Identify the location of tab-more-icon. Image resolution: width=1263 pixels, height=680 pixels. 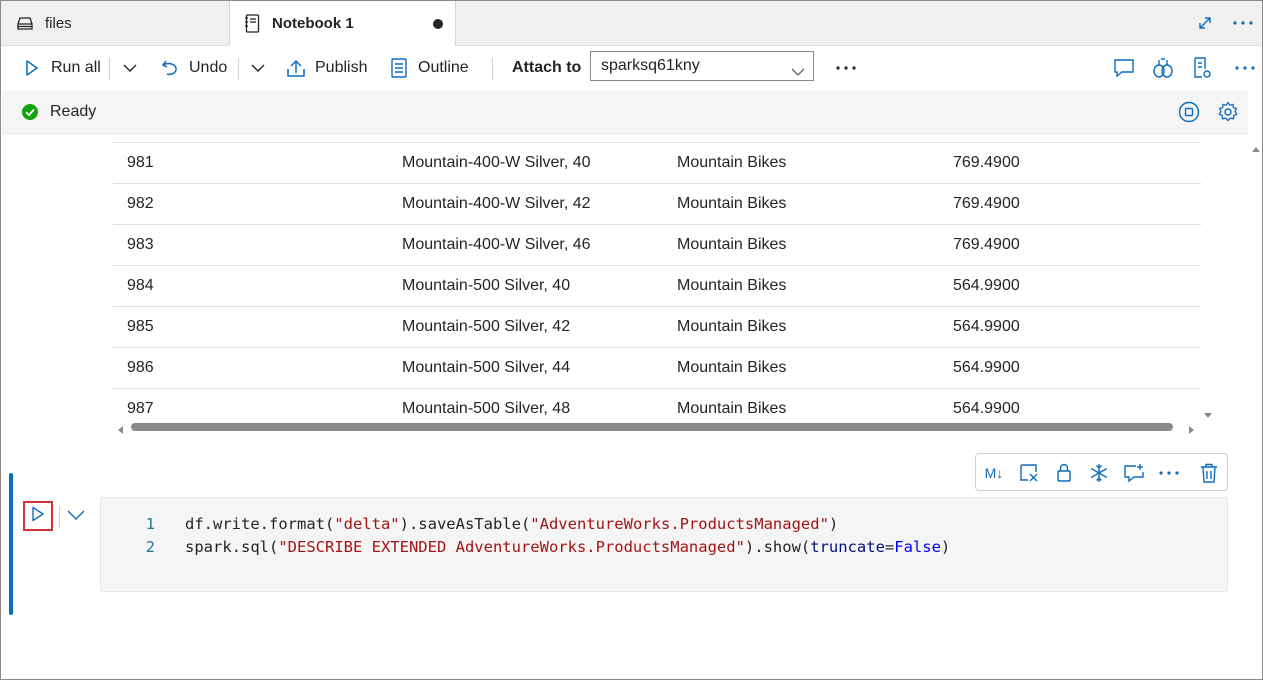
(1243, 23).